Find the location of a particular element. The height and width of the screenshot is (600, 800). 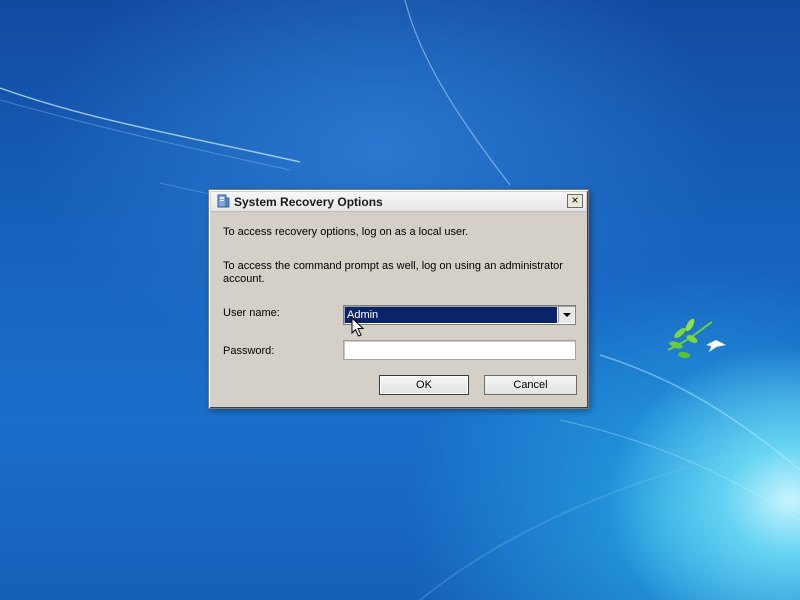

chevron-down-icon is located at coordinates (566, 315).